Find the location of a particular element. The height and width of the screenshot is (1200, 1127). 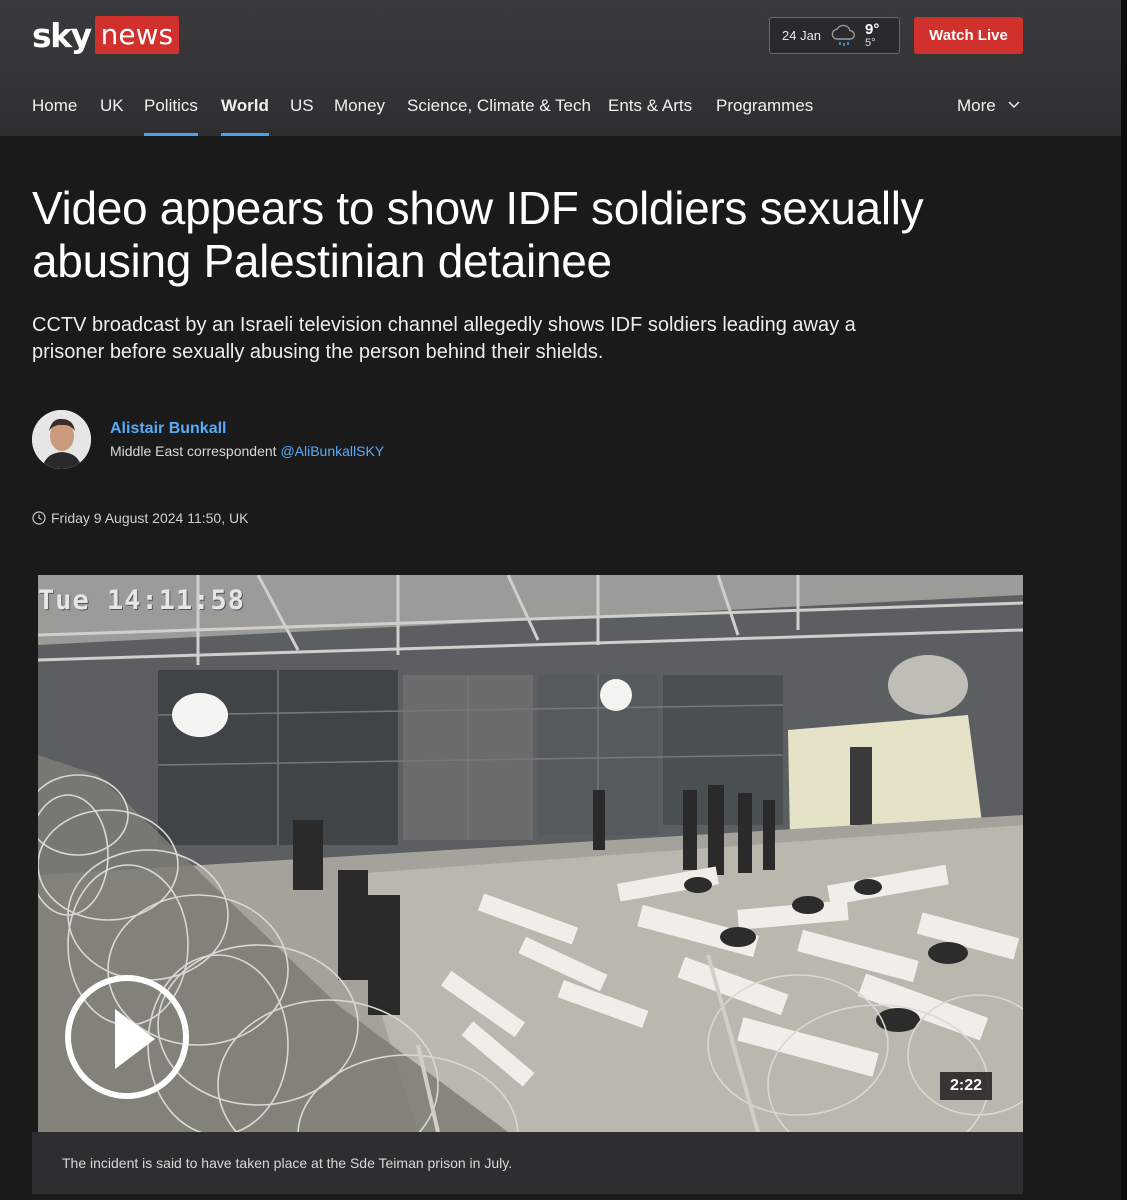

author-photo is located at coordinates (61, 439).